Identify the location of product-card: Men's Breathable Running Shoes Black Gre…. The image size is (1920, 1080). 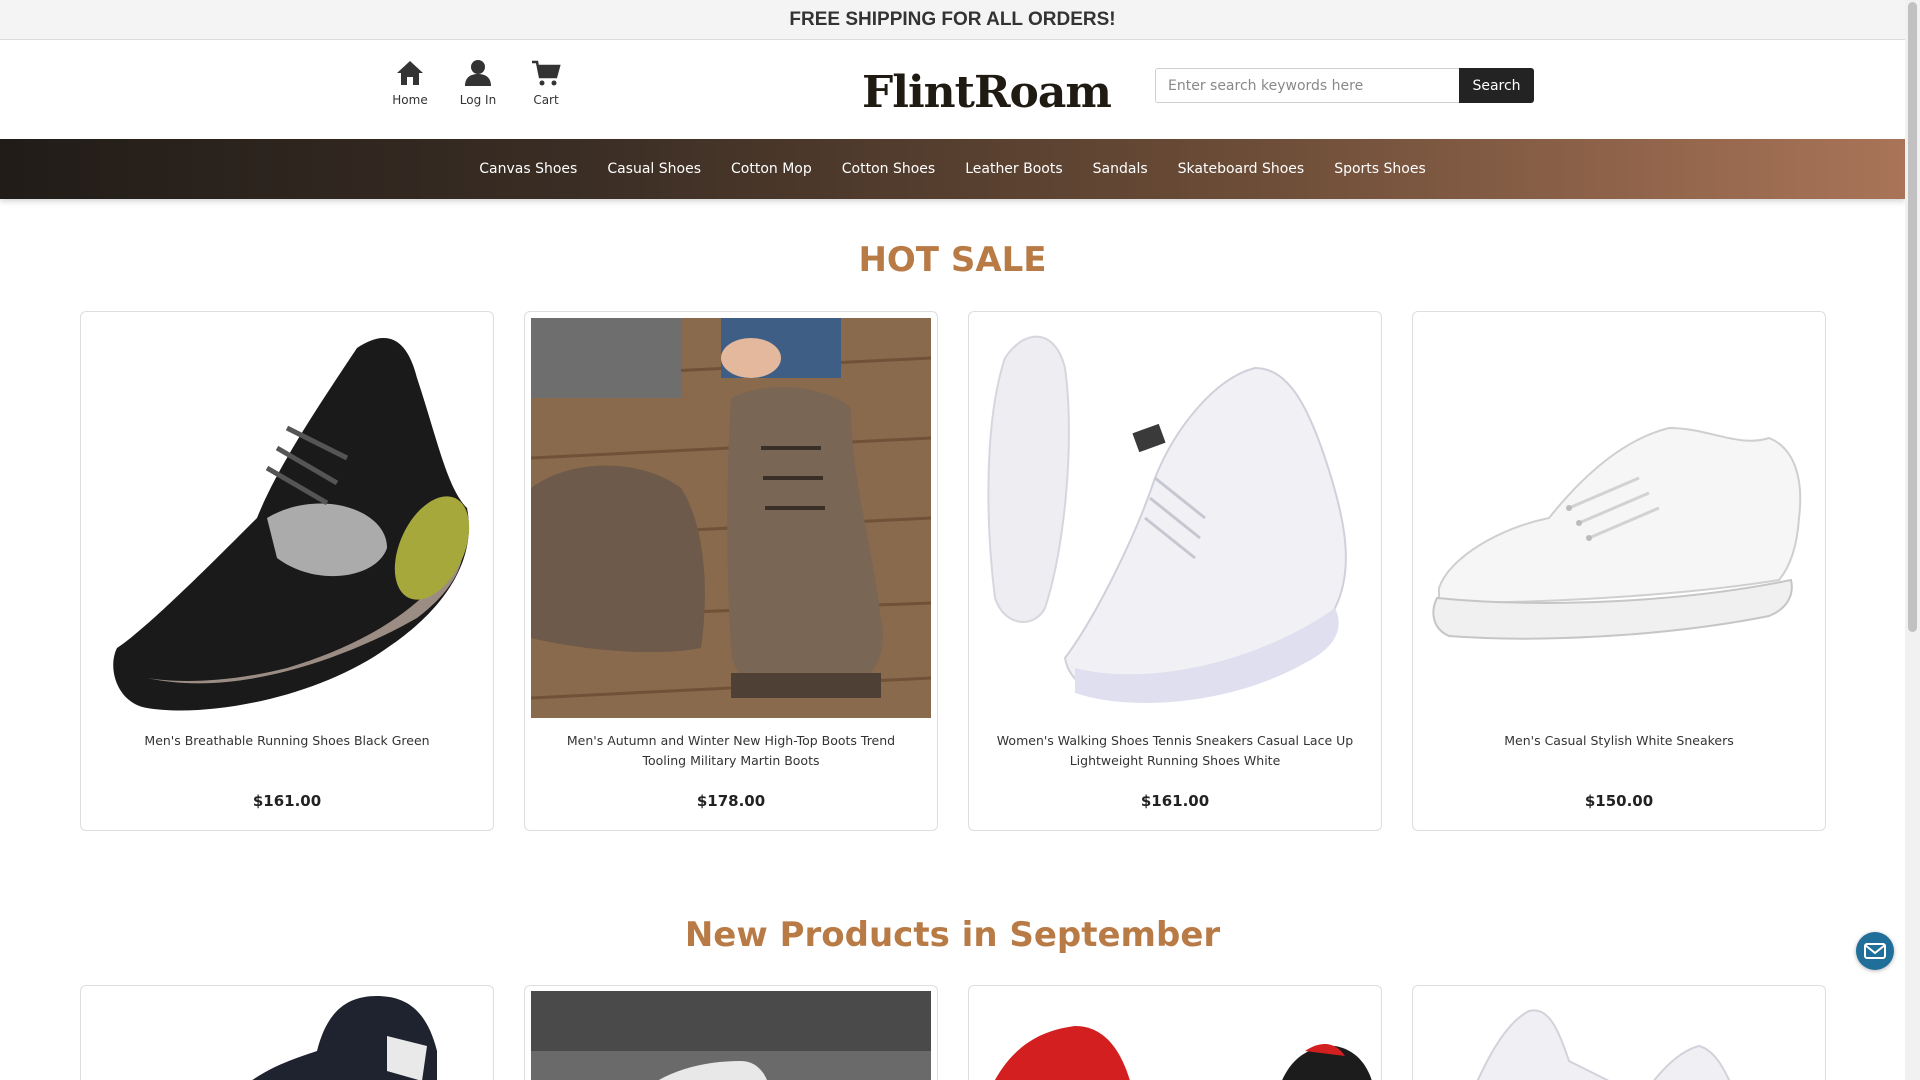
(287, 571).